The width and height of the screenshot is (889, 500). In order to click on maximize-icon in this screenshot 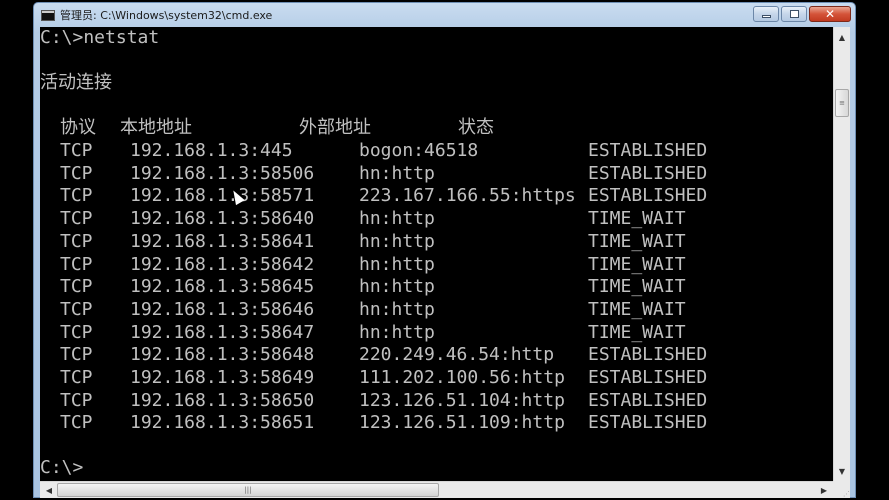, I will do `click(794, 14)`.